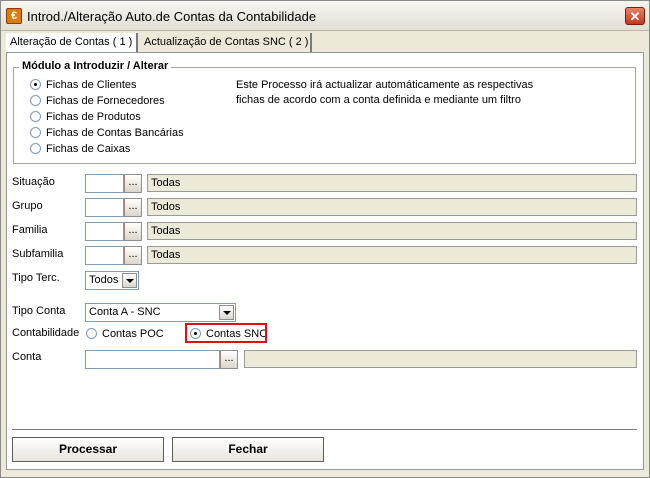 This screenshot has height=478, width=650. I want to click on familia-description: Todas, so click(392, 231).